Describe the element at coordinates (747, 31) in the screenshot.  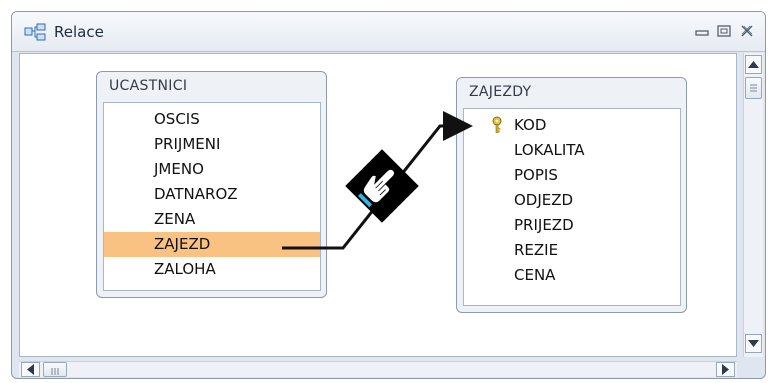
I see `close-icon` at that location.